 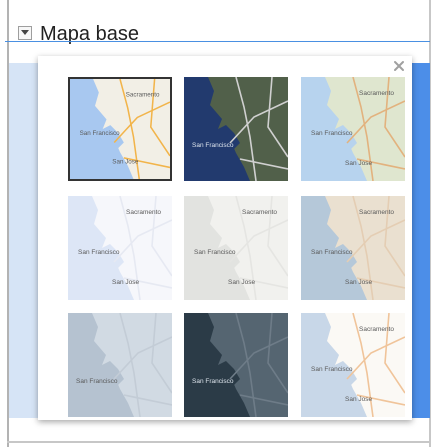 What do you see at coordinates (219, 39) in the screenshot?
I see `panel-header: Mapa base` at bounding box center [219, 39].